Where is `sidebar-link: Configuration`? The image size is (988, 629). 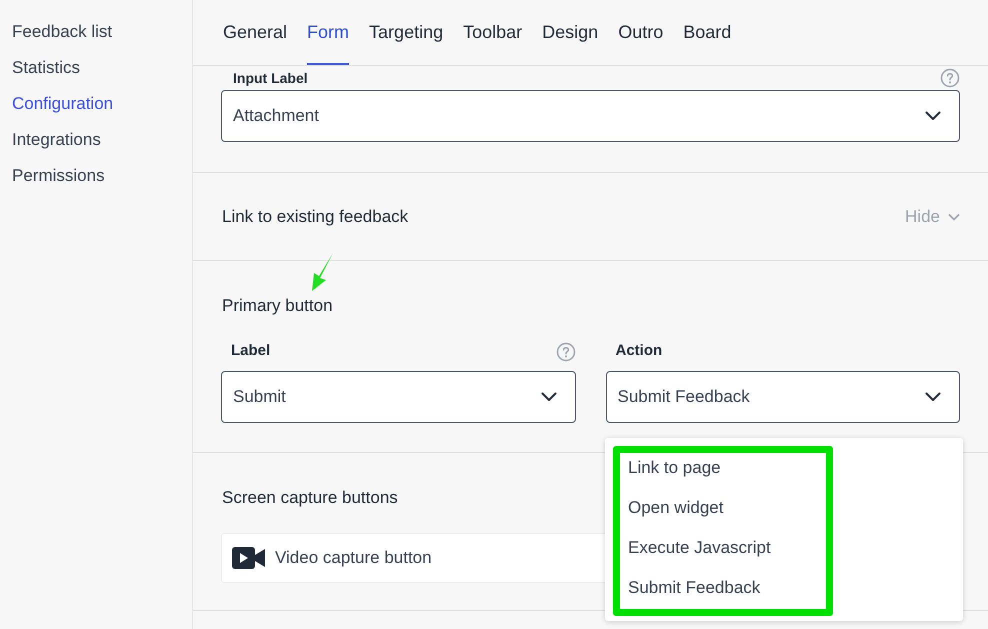 sidebar-link: Configuration is located at coordinates (63, 104).